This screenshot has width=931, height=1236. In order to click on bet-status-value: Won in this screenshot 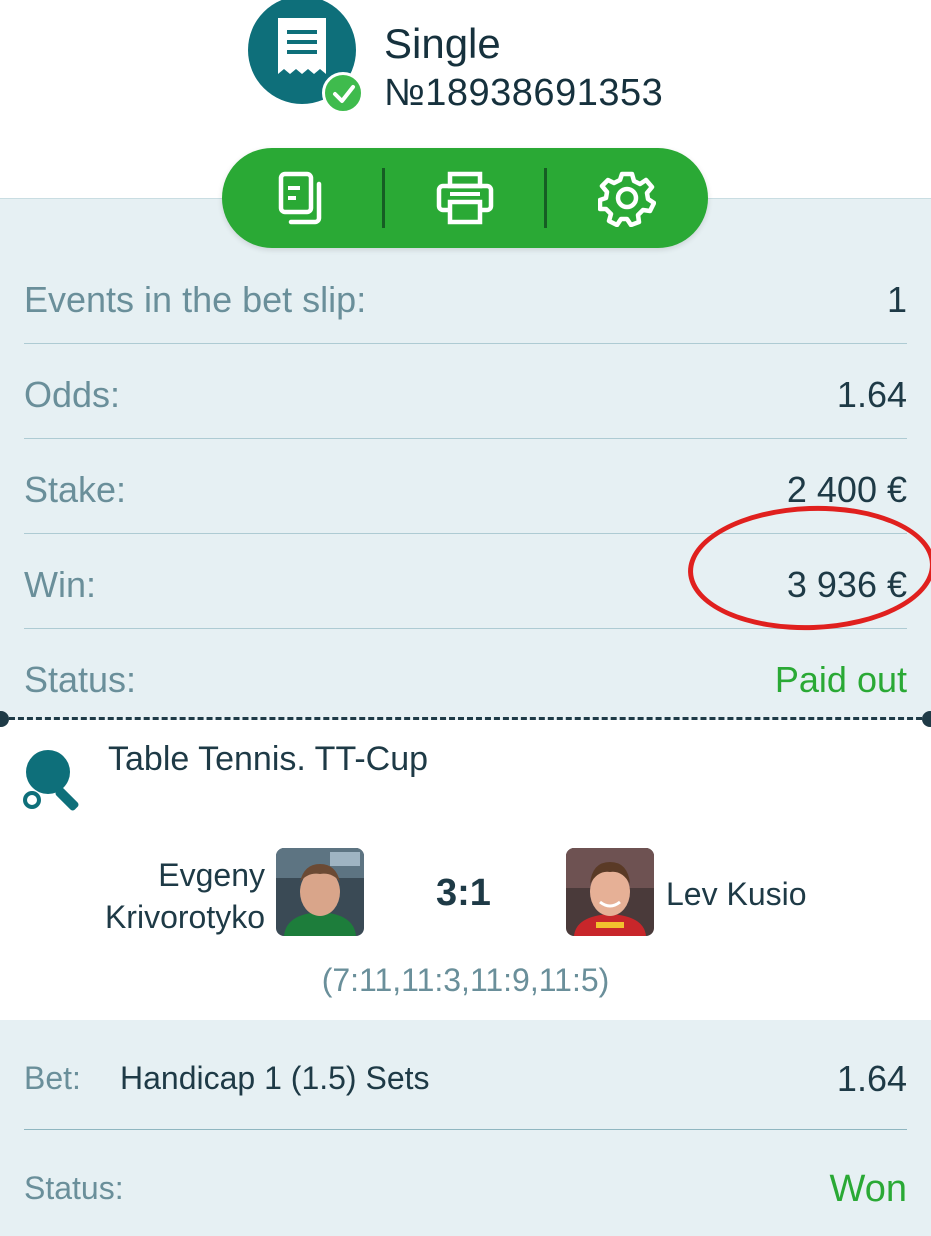, I will do `click(868, 1189)`.